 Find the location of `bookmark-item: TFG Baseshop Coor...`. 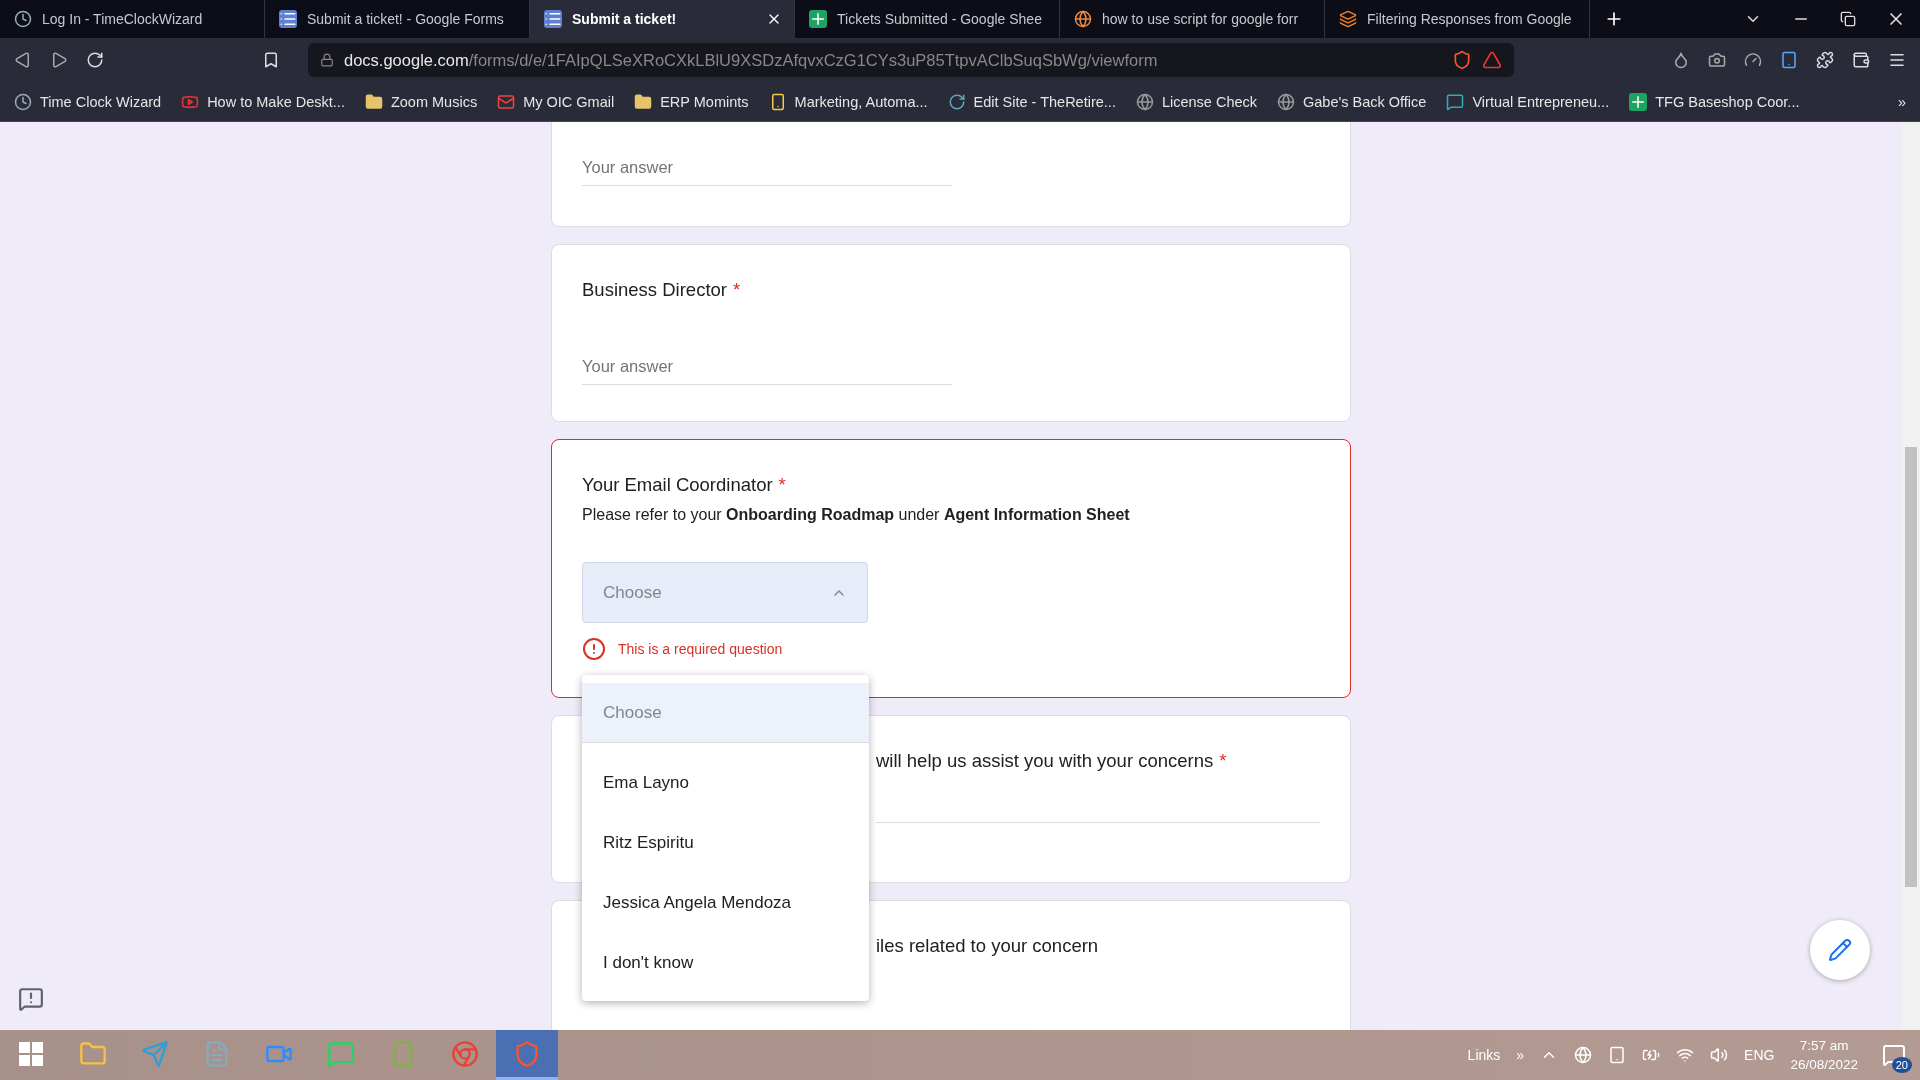

bookmark-item: TFG Baseshop Coor... is located at coordinates (1714, 101).